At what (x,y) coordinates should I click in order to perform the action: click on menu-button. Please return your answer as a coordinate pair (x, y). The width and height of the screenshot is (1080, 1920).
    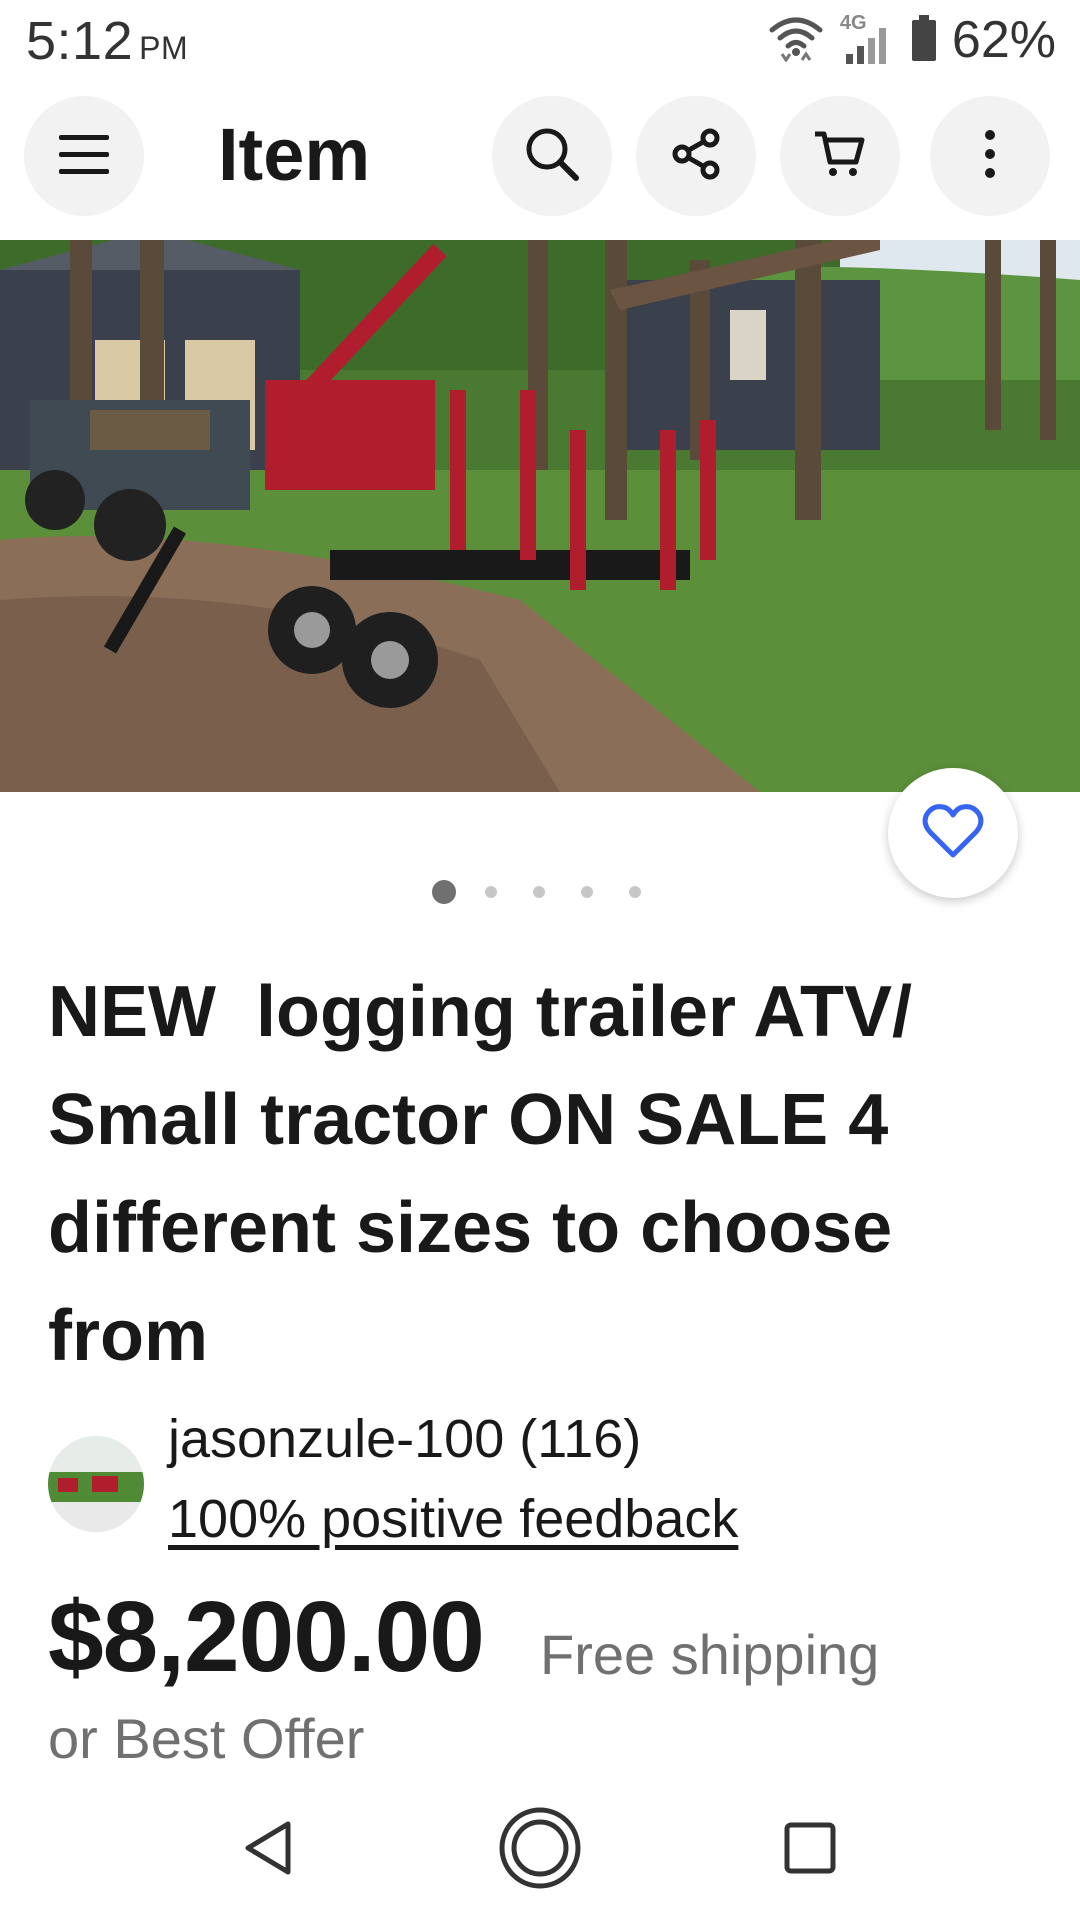
    Looking at the image, I should click on (84, 156).